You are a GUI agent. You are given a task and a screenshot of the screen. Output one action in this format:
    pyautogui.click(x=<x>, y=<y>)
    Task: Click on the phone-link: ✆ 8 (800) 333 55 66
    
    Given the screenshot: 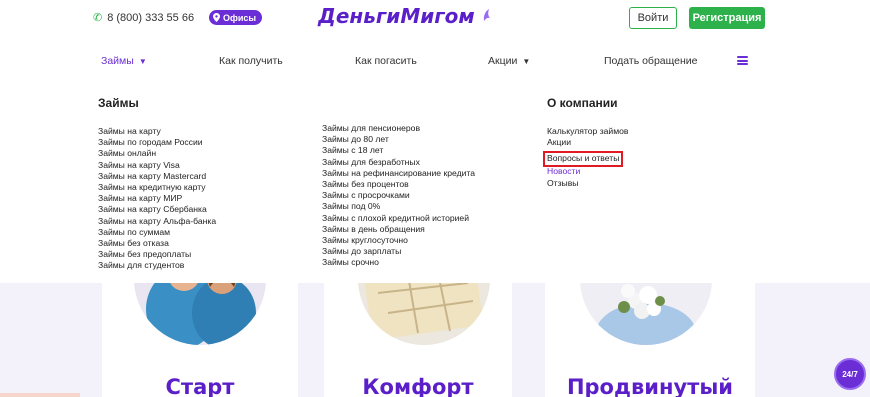 What is the action you would take?
    pyautogui.click(x=144, y=18)
    